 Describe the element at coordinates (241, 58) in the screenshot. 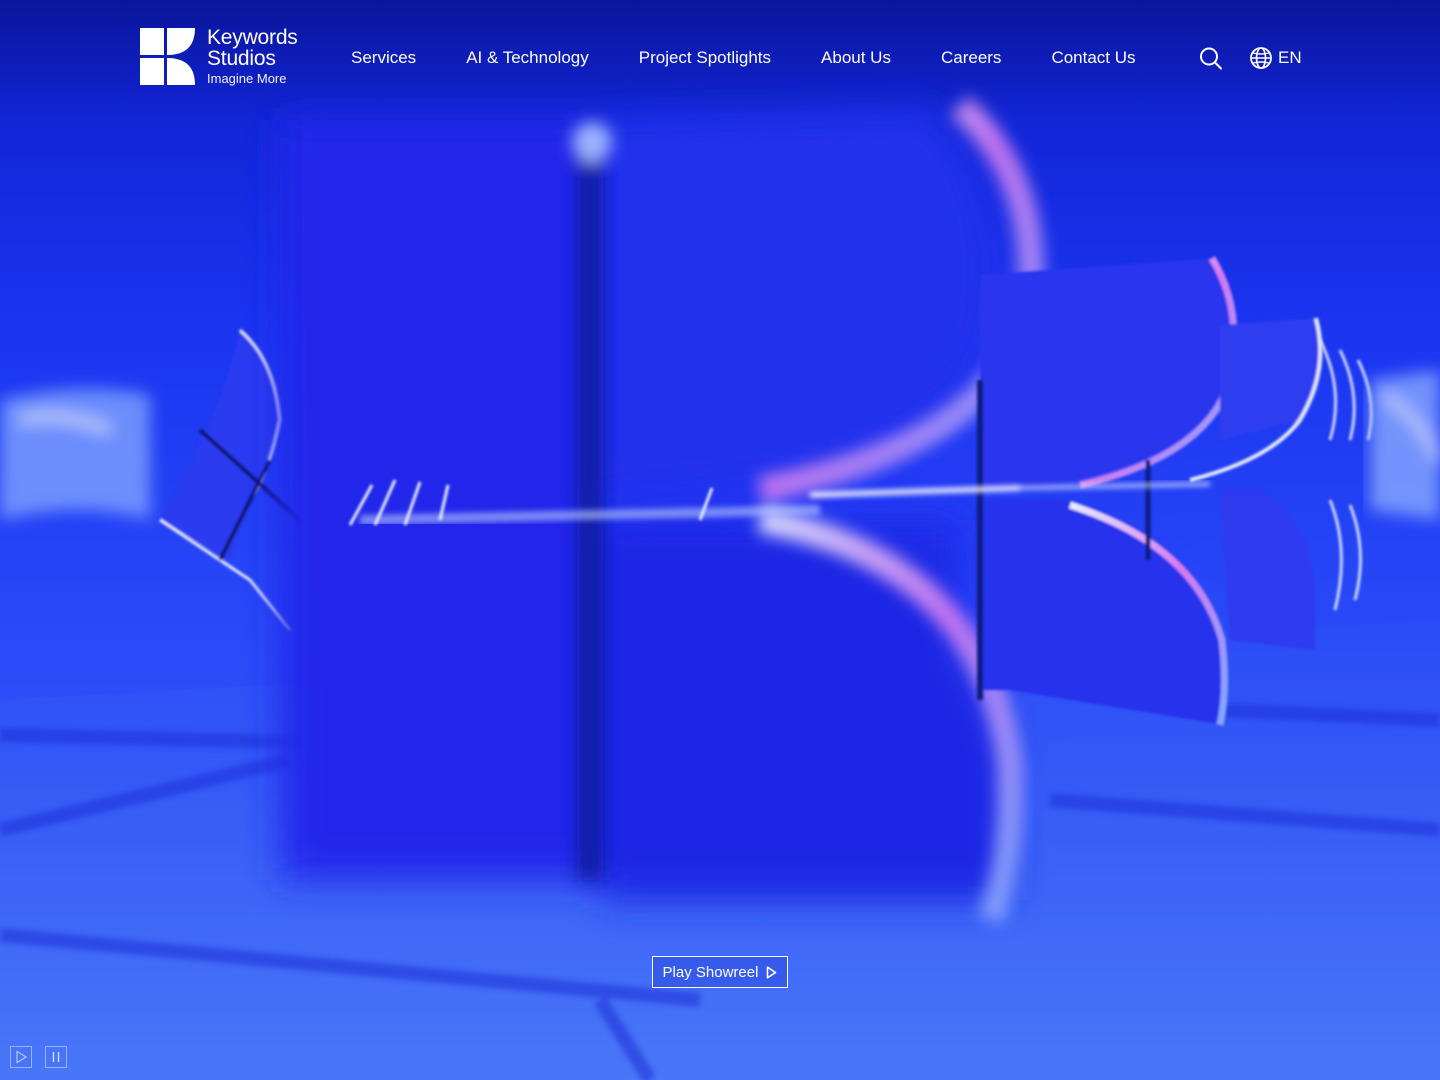

I see `brand-name-line2: Studios` at that location.